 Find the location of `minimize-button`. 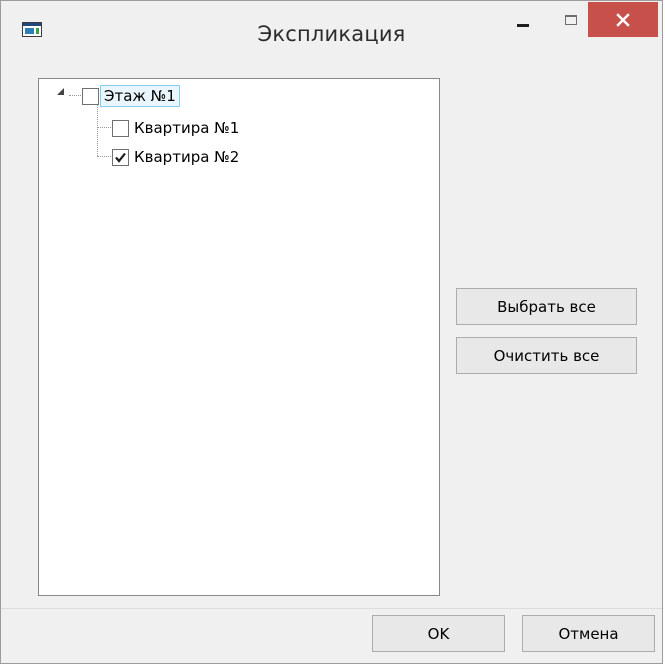

minimize-button is located at coordinates (523, 22).